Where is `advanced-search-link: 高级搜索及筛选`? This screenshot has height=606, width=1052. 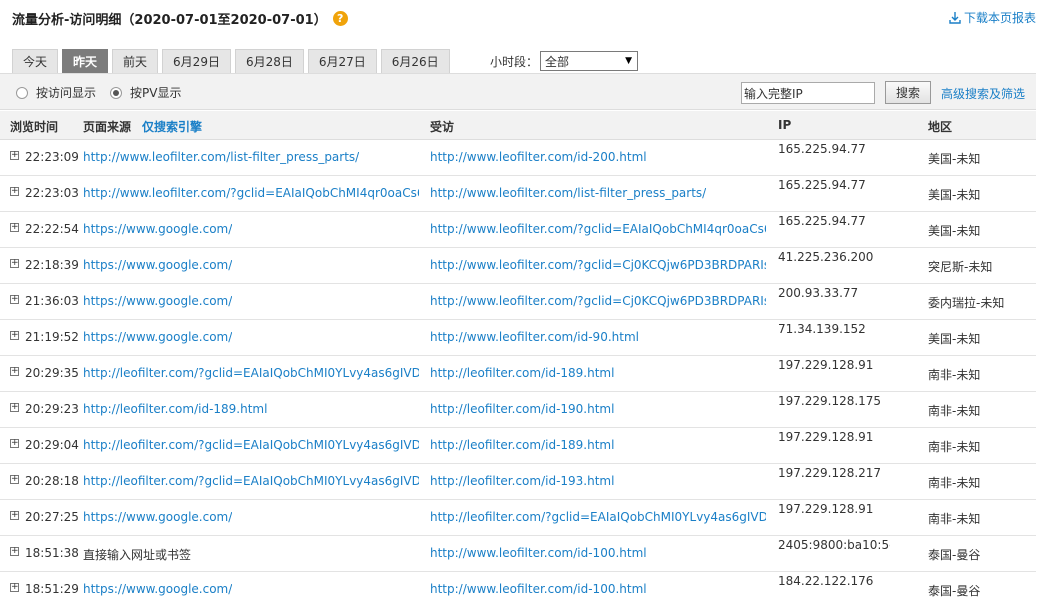
advanced-search-link: 高级搜索及筛选 is located at coordinates (983, 93).